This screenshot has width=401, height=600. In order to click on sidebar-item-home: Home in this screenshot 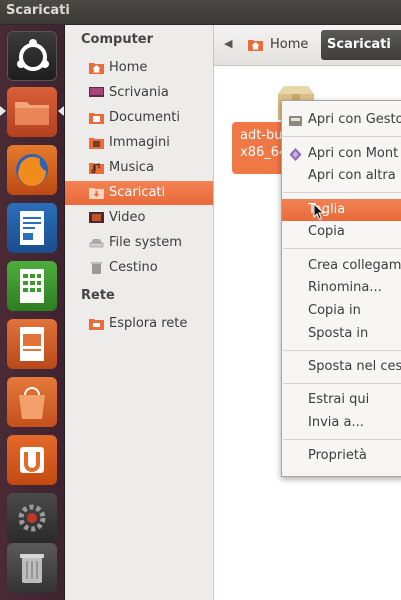, I will do `click(139, 68)`.